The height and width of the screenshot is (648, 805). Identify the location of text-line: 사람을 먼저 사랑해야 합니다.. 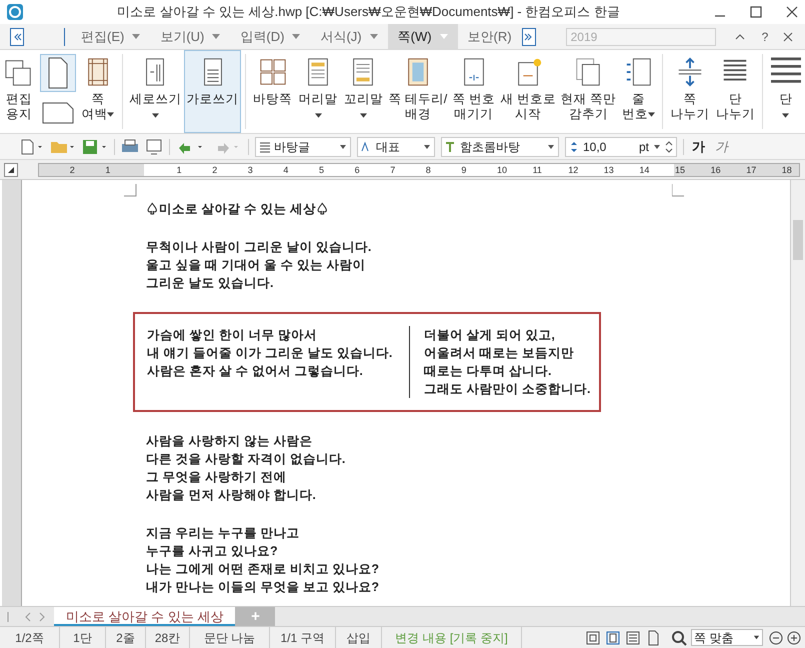
(231, 495).